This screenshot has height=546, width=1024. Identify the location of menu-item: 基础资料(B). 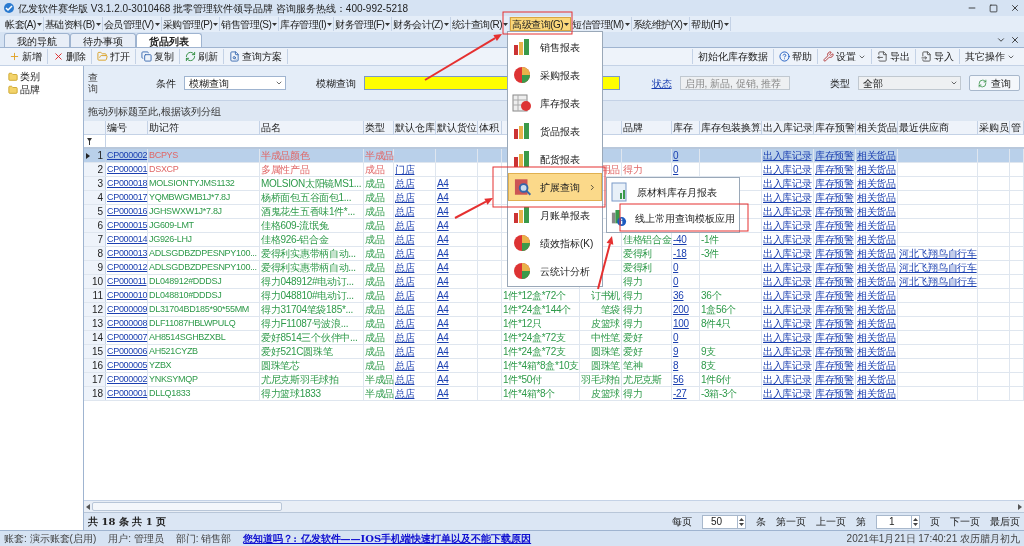
(73, 24).